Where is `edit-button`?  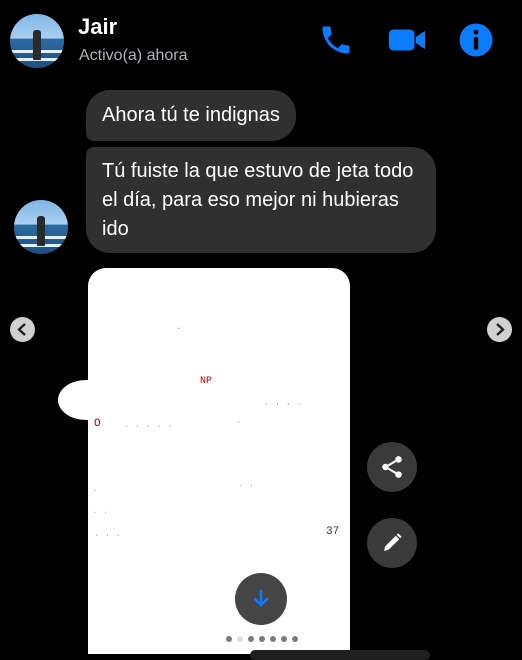 edit-button is located at coordinates (392, 543).